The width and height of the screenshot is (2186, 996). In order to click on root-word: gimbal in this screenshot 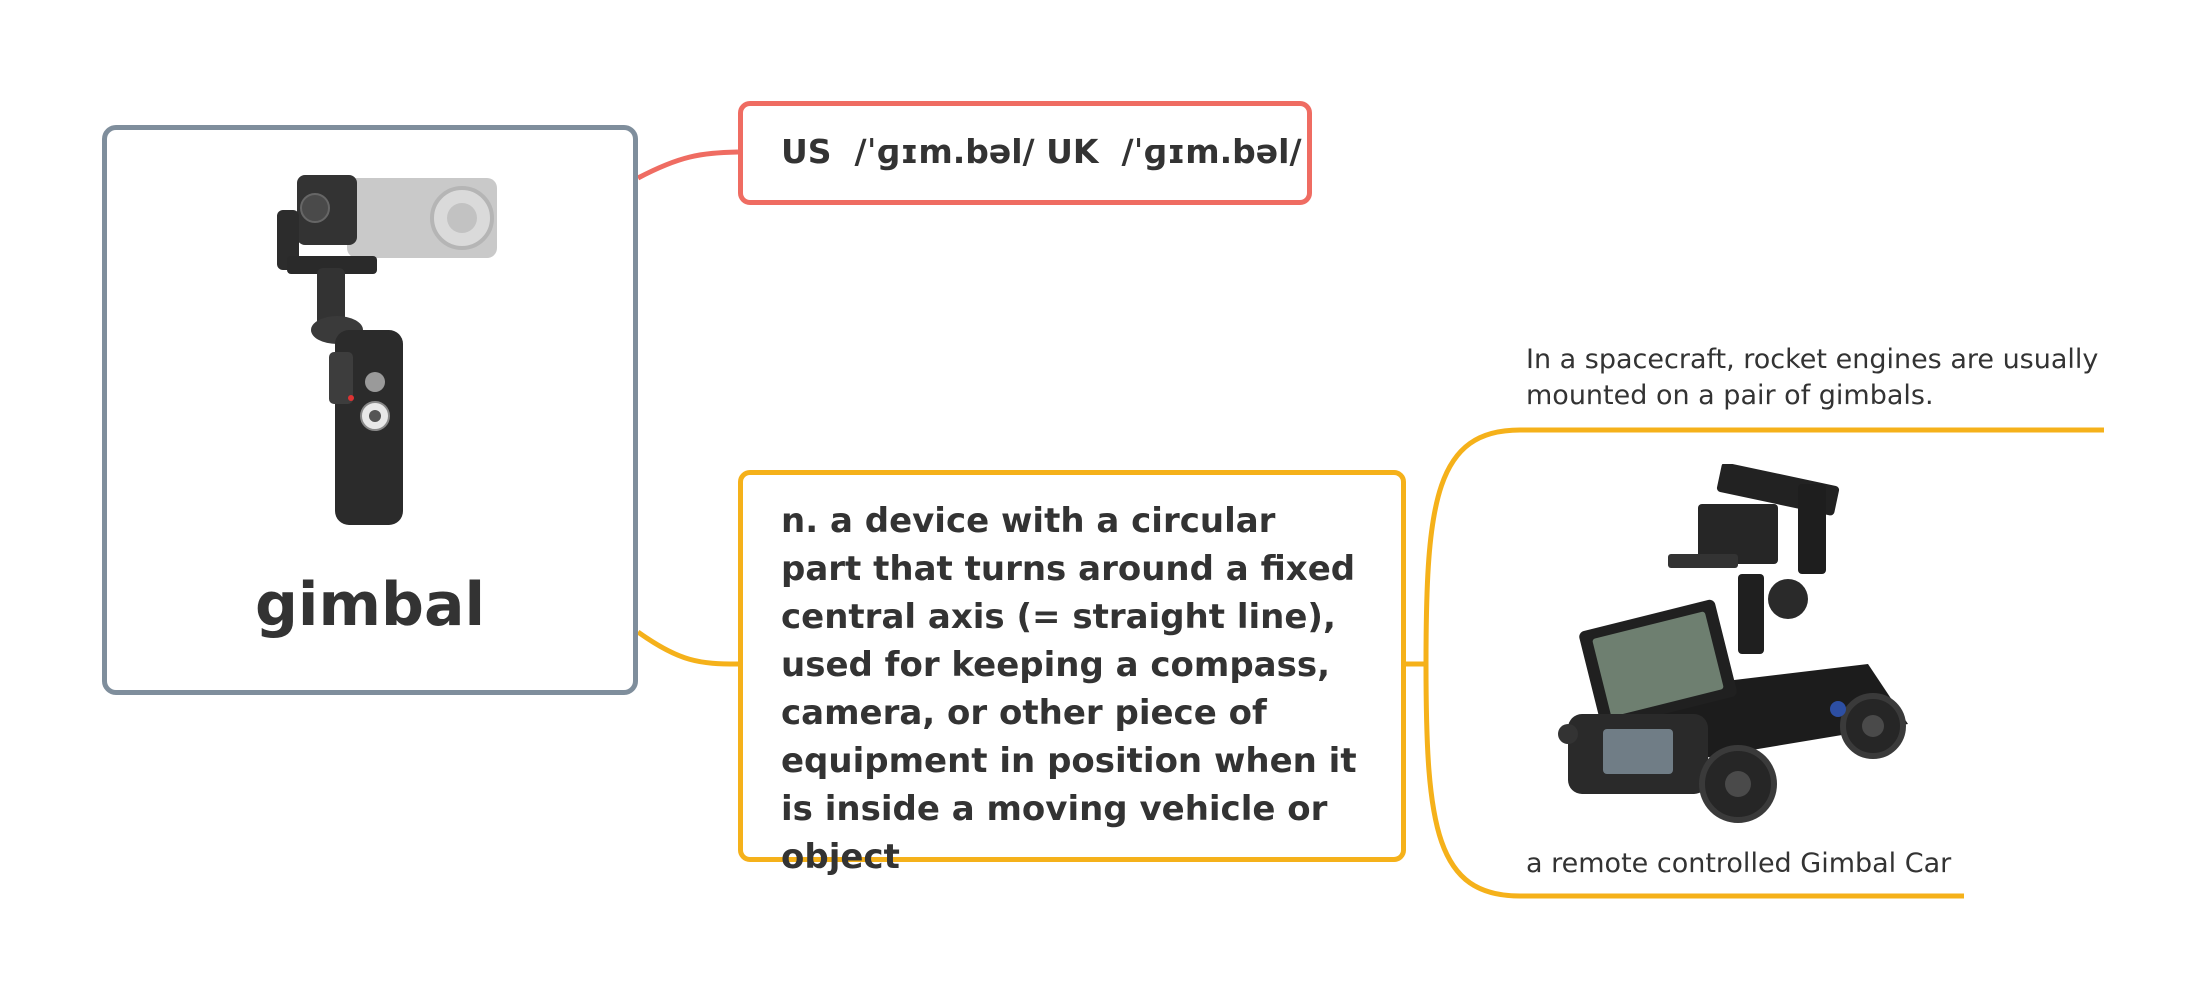, I will do `click(370, 605)`.